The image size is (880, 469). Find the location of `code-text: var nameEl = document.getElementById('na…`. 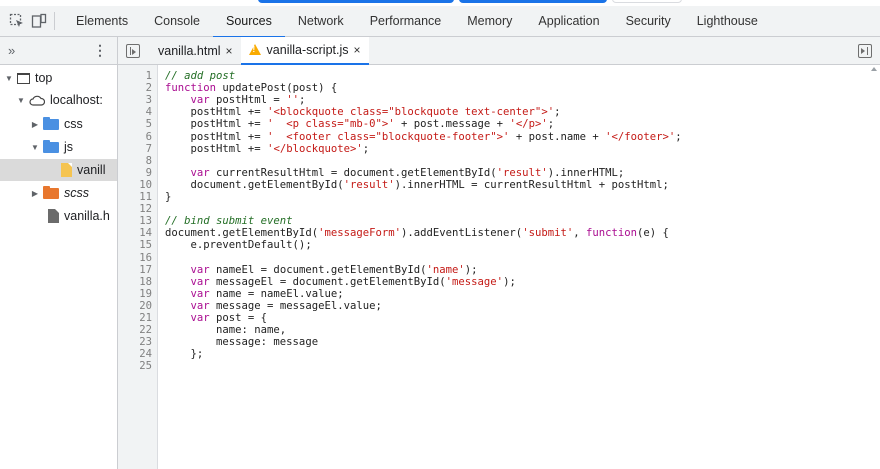

code-text: var nameEl = document.getElementById('na… is located at coordinates (334, 269).